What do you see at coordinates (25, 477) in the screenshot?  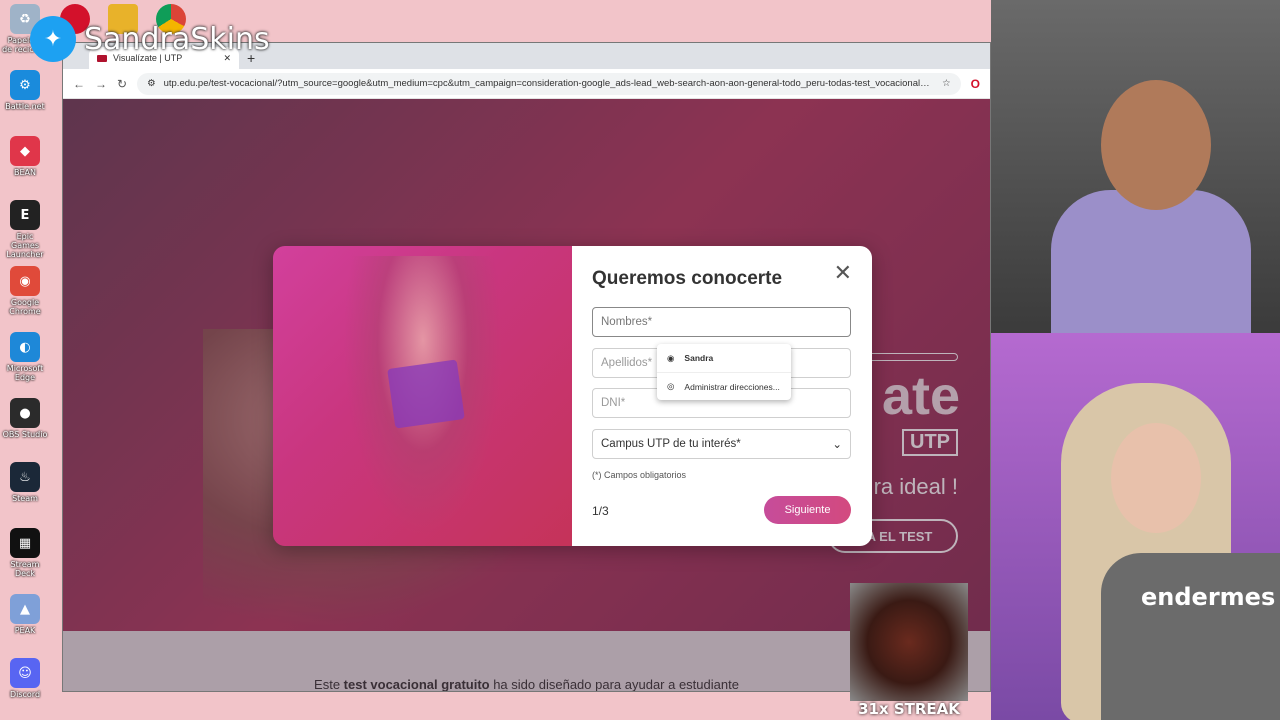 I see `app-icon: ♨` at bounding box center [25, 477].